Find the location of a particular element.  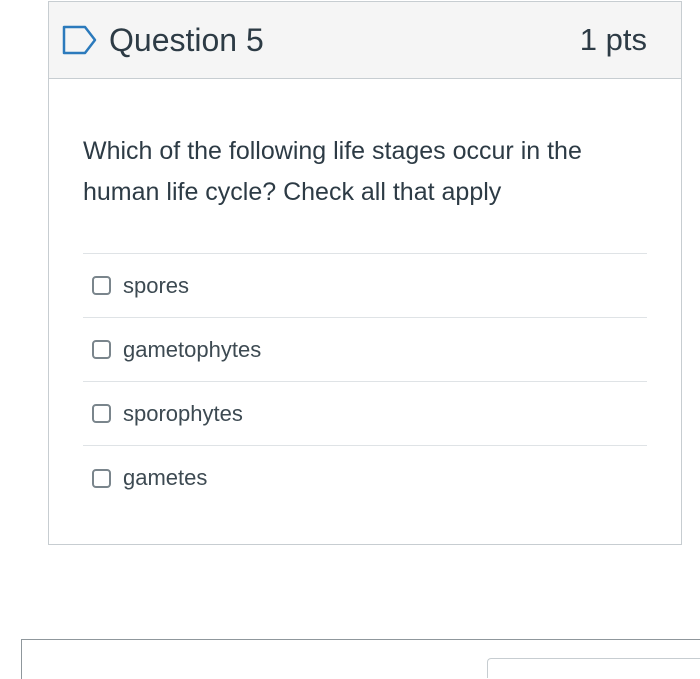

flag-icon is located at coordinates (80, 40).